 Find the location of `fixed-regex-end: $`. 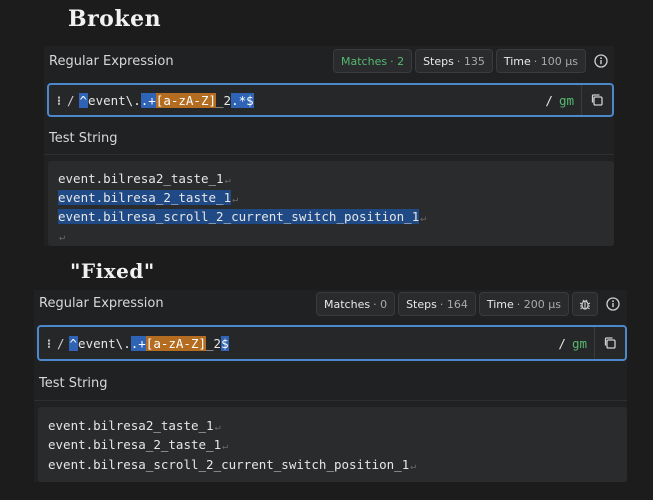

fixed-regex-end: $ is located at coordinates (225, 343).